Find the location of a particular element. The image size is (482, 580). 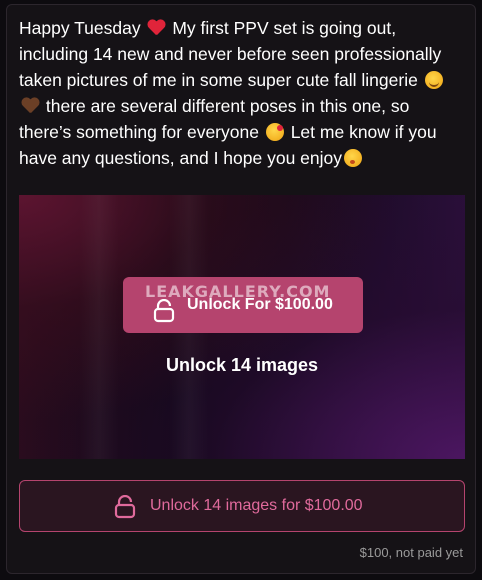

unlock-images-button: Unlock 14 images for $100.00 is located at coordinates (242, 506).